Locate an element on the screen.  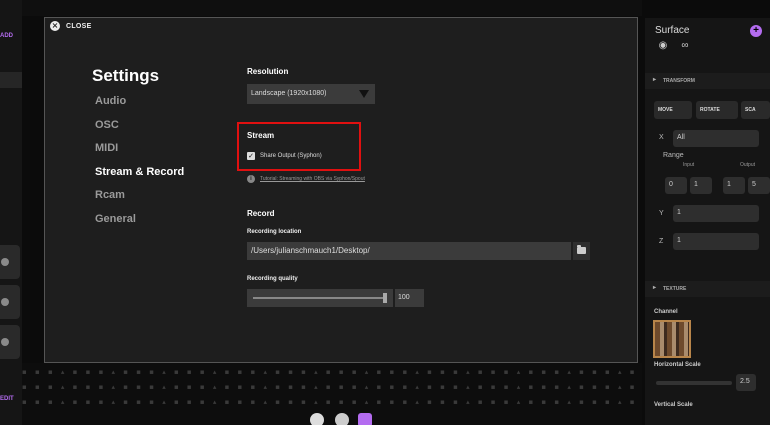
nav-item-midi: MIDI is located at coordinates (139, 153).